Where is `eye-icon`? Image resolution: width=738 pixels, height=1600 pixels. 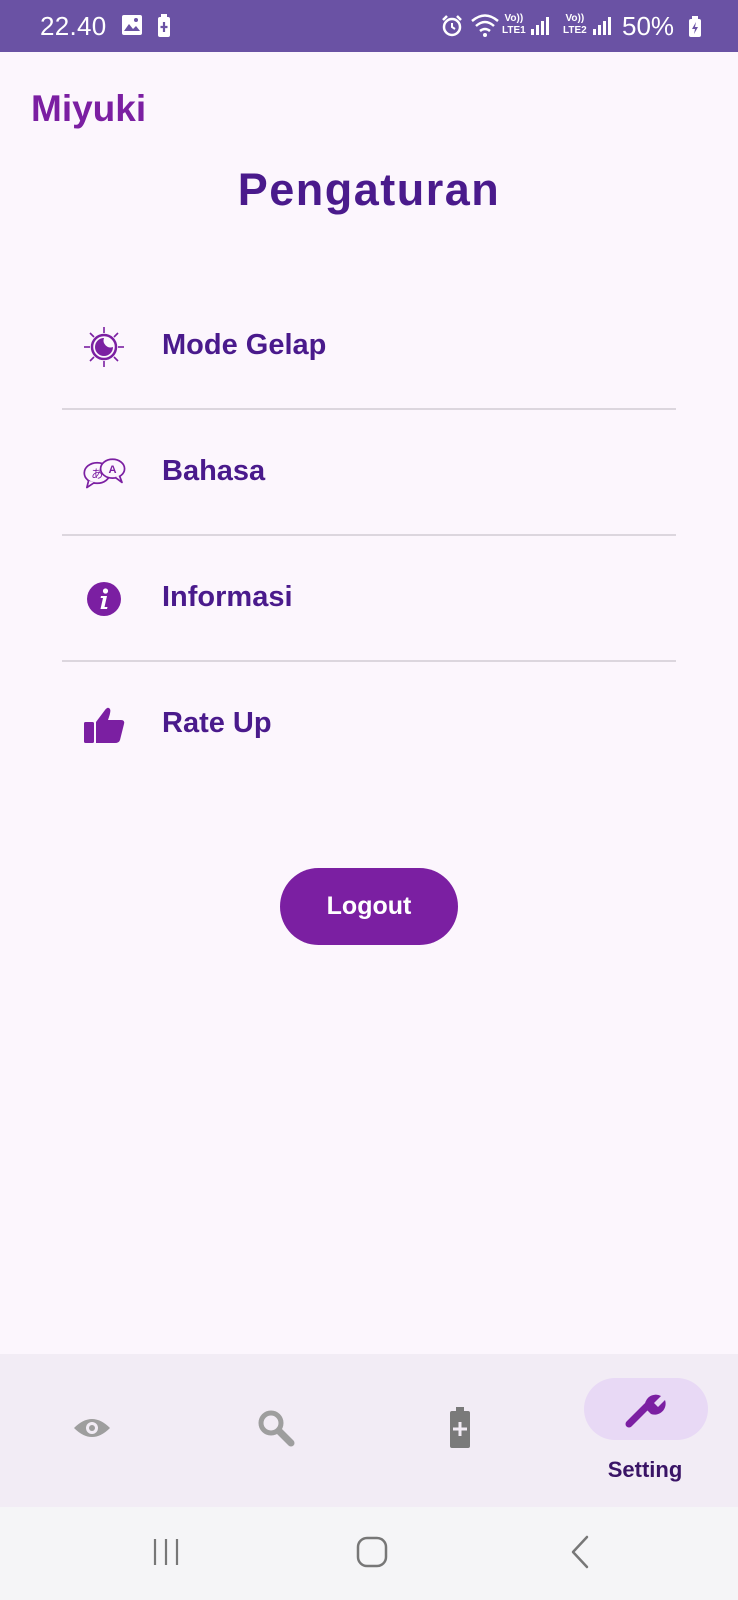
eye-icon is located at coordinates (92, 1428).